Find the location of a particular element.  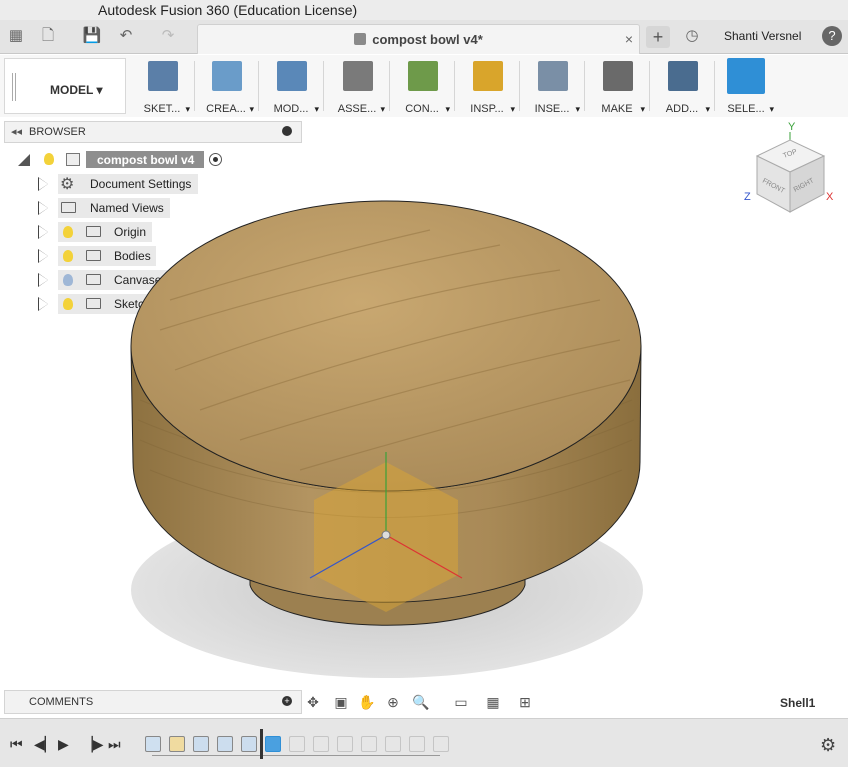

play-icon: ▶ is located at coordinates (63, 744).